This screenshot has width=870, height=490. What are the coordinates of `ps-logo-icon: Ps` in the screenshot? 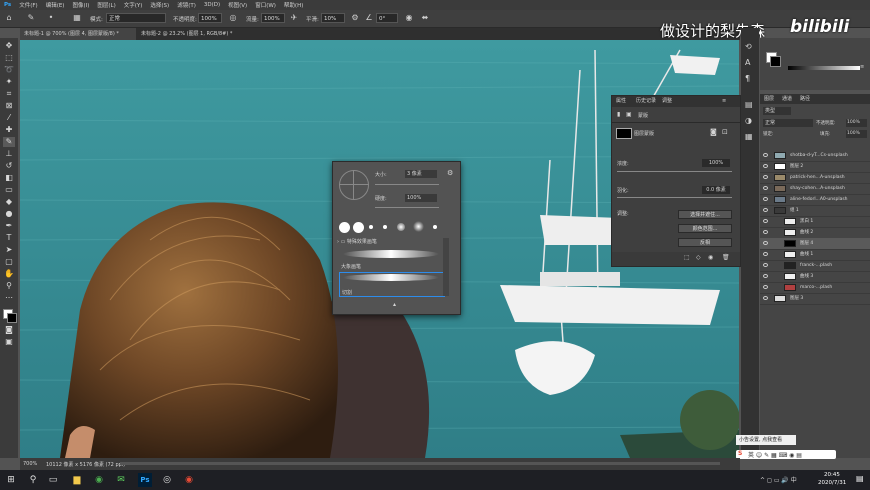 It's located at (7, 5).